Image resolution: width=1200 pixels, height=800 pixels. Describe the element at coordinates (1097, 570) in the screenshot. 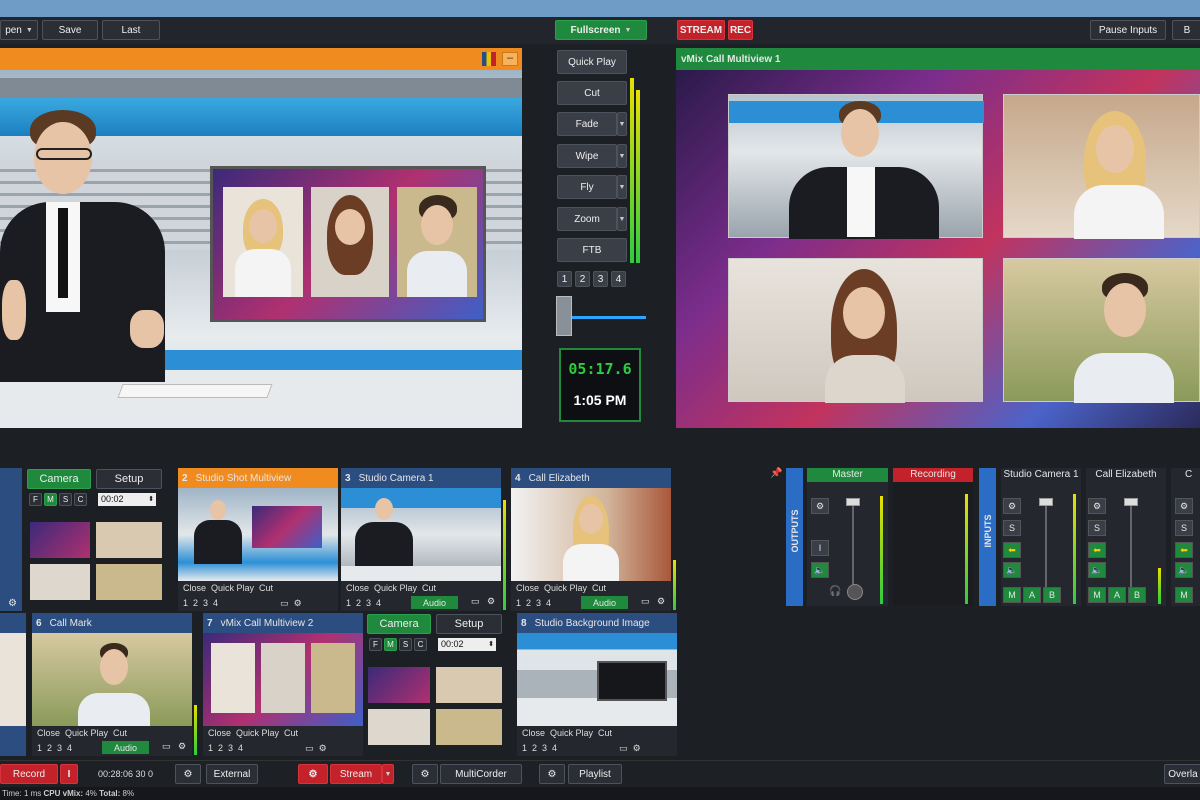

I see `speaker-icon: 🔈` at that location.